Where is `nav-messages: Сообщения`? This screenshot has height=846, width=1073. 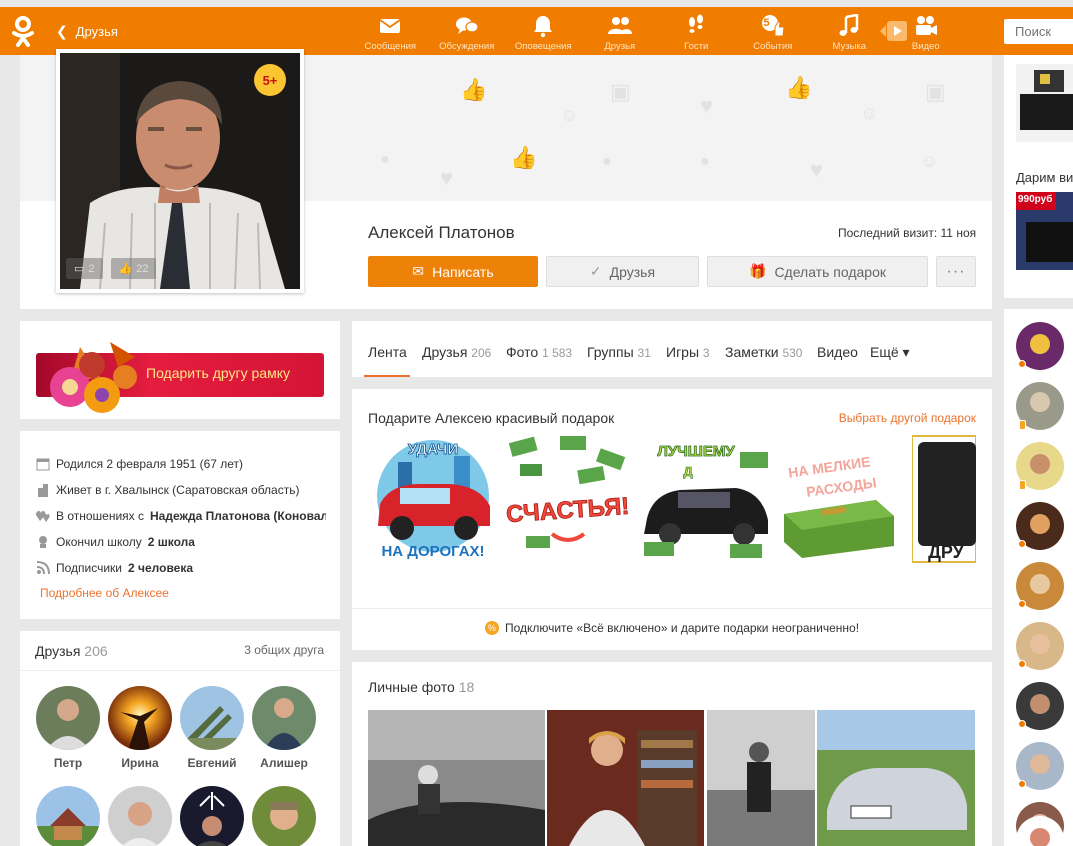 nav-messages: Сообщения is located at coordinates (390, 31).